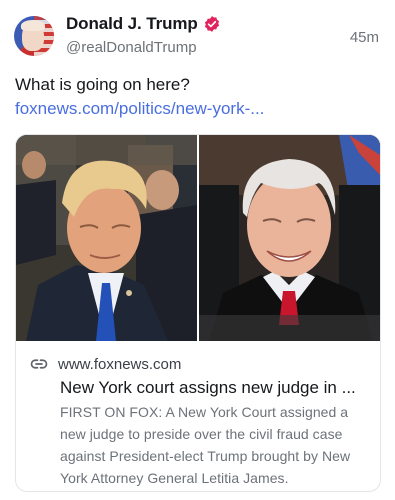  I want to click on avatar-hair, so click(33, 25).